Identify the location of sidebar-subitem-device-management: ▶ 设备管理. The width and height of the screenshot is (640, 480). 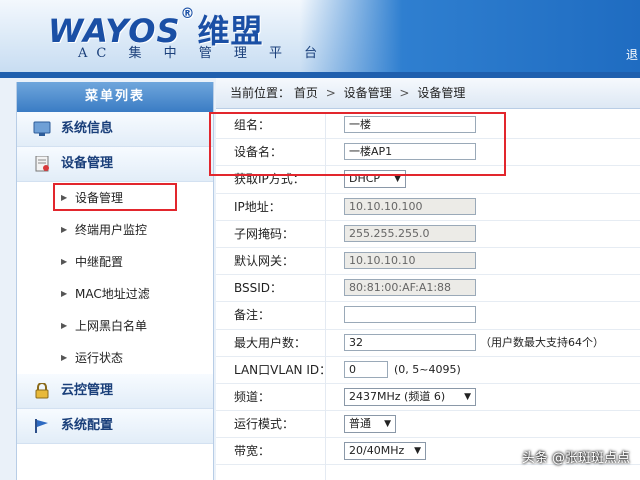
(115, 198).